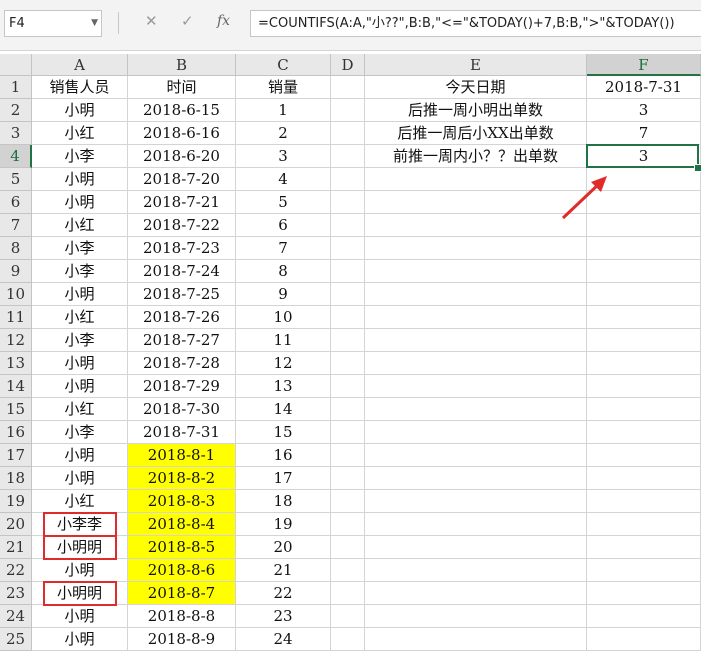  Describe the element at coordinates (348, 271) in the screenshot. I see `cell-d9` at that location.